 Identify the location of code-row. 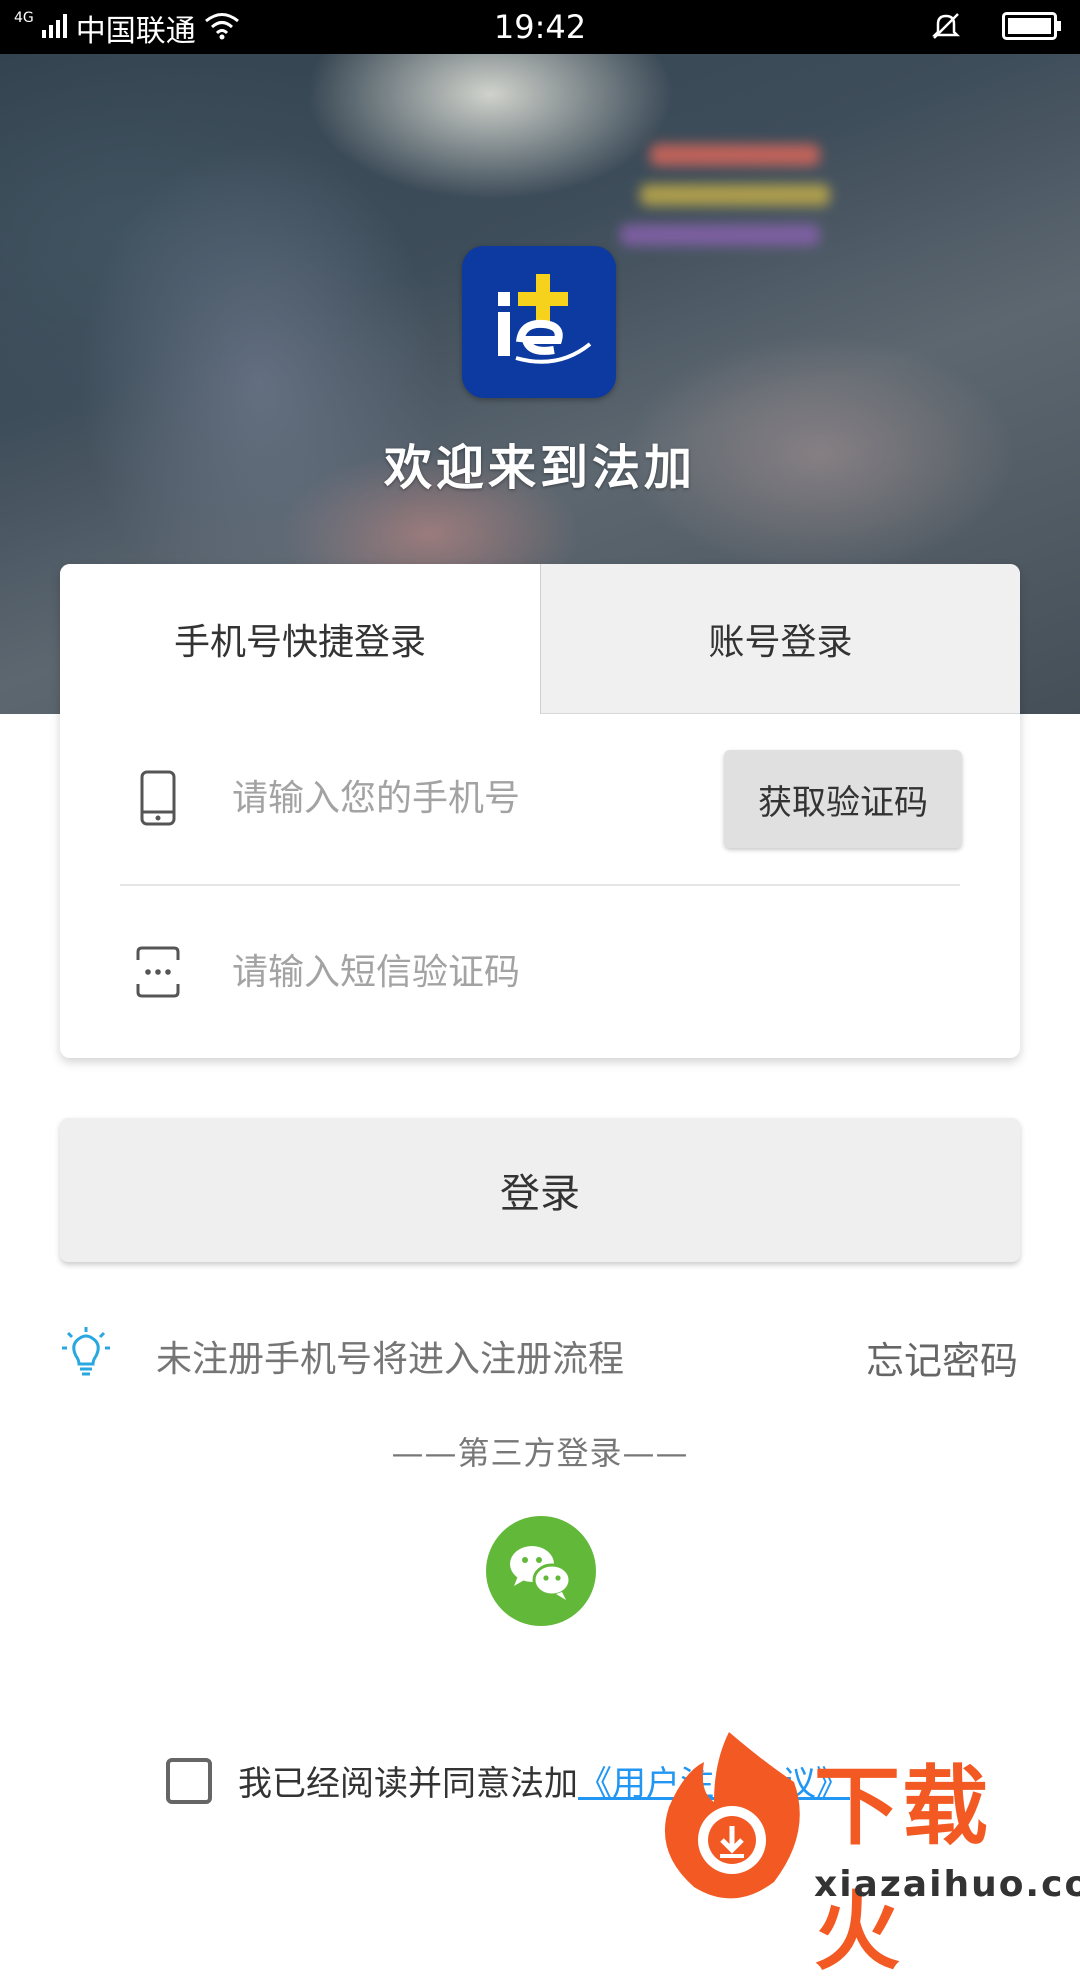
(540, 973).